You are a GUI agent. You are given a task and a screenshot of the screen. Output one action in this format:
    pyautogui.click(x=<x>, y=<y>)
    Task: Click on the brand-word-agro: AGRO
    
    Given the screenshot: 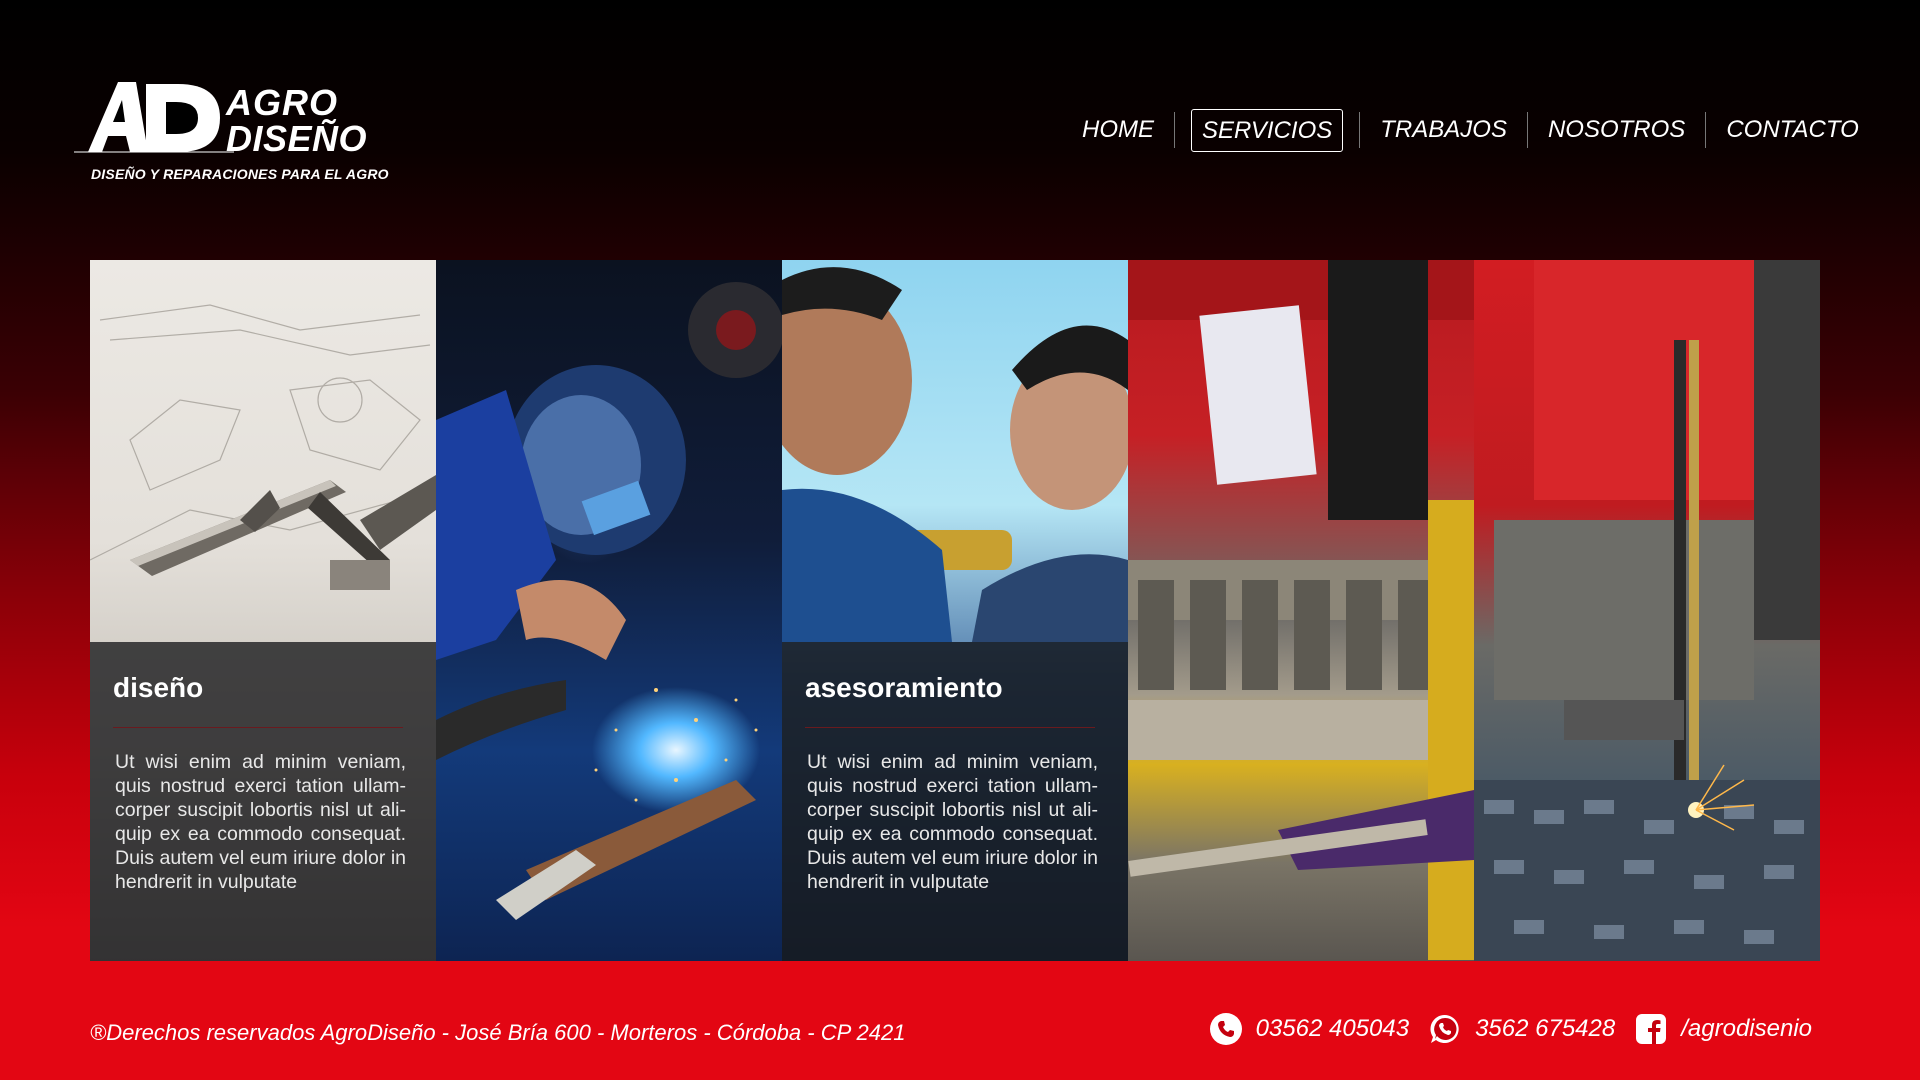 What is the action you would take?
    pyautogui.click(x=282, y=102)
    